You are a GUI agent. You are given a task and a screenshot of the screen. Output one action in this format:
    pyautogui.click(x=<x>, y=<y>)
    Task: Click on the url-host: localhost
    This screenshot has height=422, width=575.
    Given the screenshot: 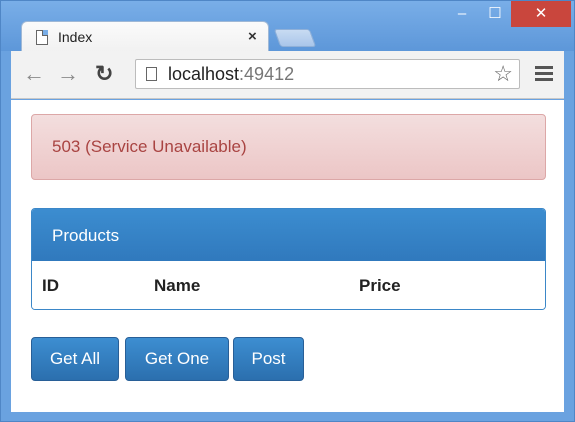 What is the action you would take?
    pyautogui.click(x=204, y=74)
    